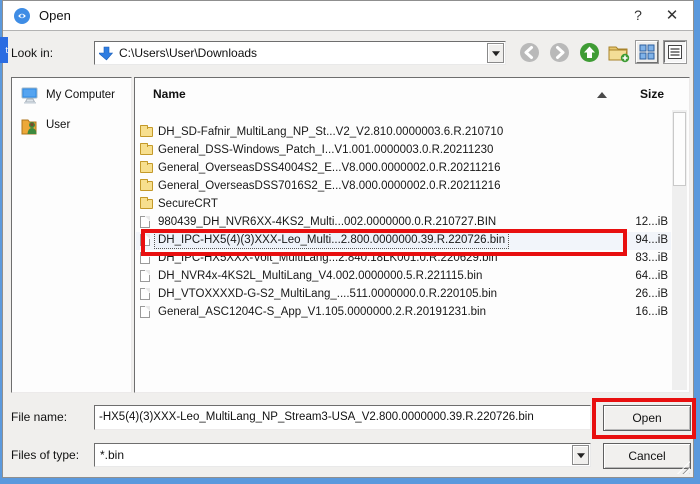 The height and width of the screenshot is (484, 700). I want to click on files-of-type-value: *.bin, so click(112, 455).